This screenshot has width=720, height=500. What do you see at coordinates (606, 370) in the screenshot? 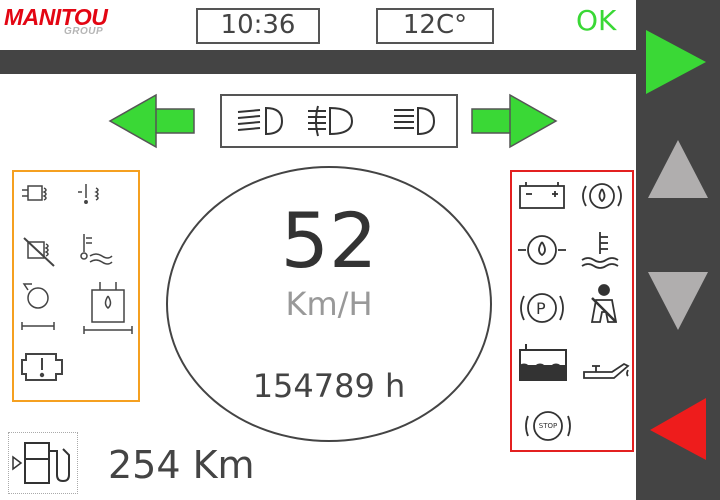
I see `oil-can-icon` at bounding box center [606, 370].